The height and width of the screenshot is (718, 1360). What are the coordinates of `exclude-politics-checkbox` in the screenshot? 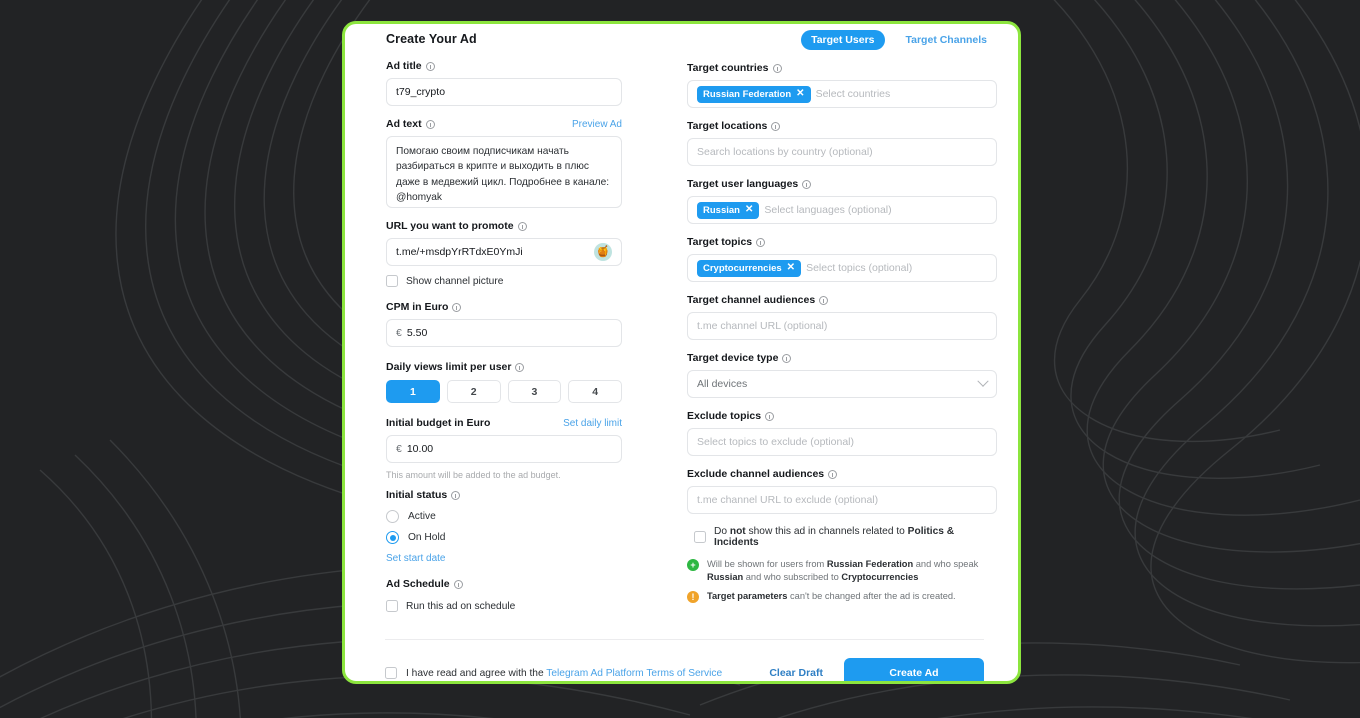 It's located at (700, 537).